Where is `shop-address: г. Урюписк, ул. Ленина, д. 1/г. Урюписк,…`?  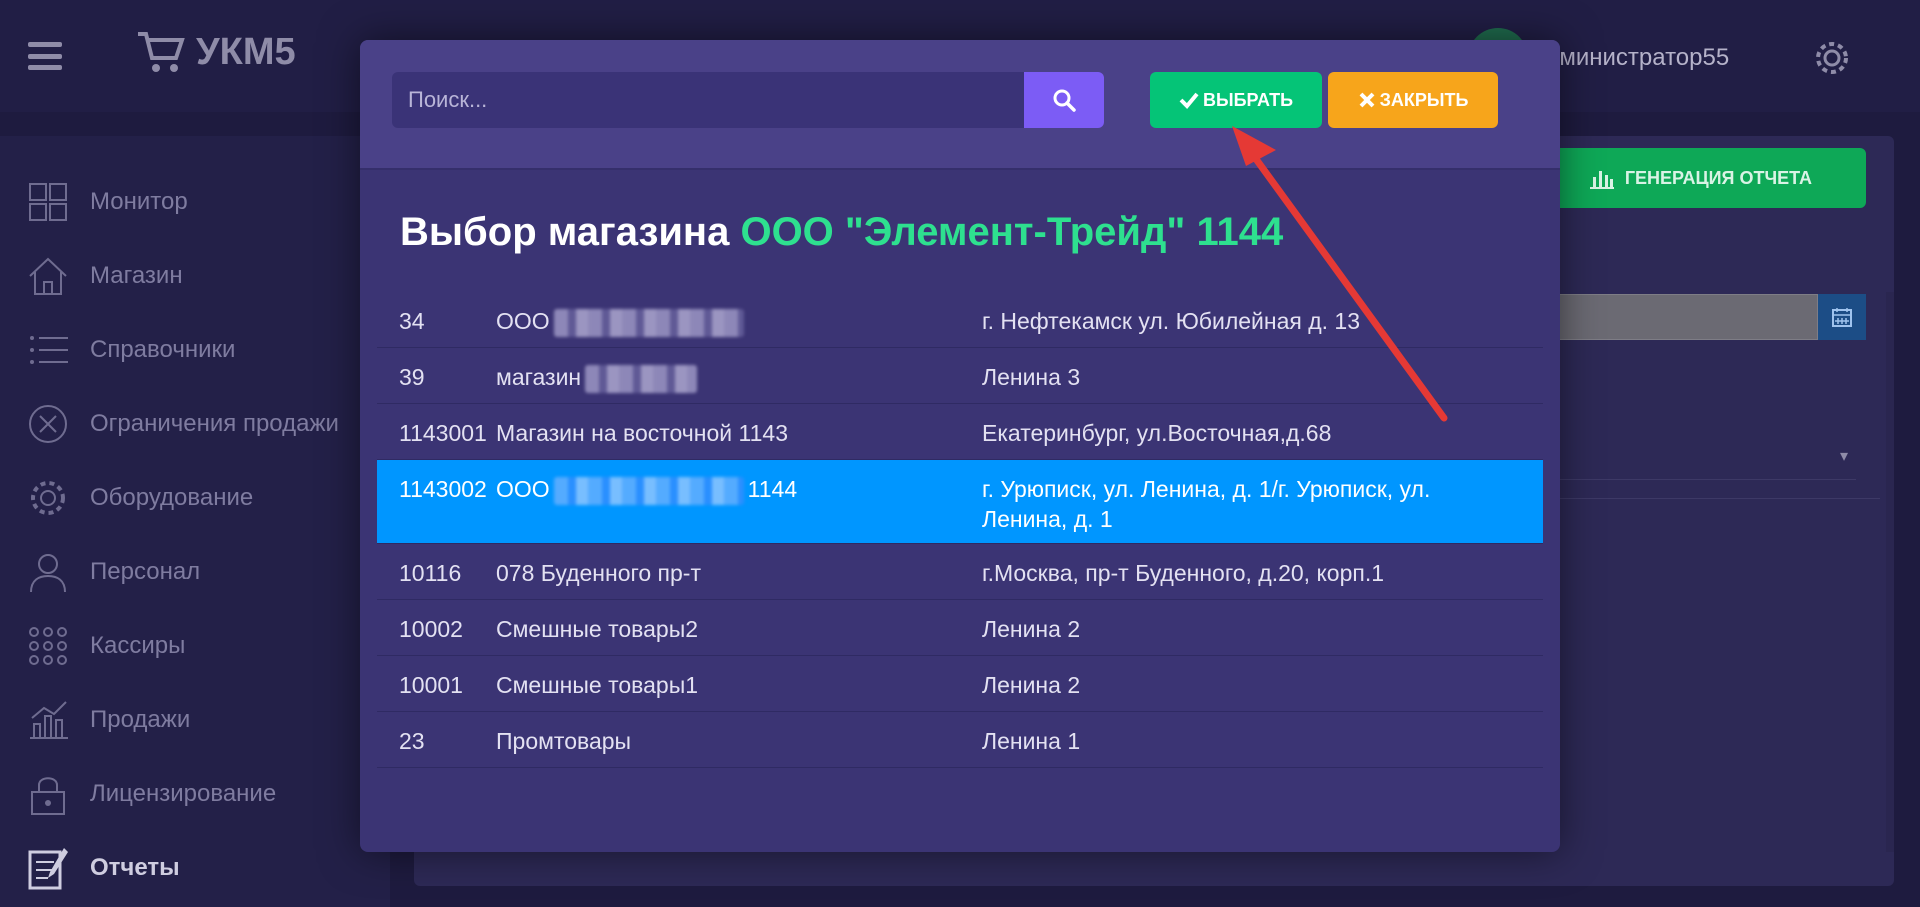
shop-address: г. Урюписк, ул. Ленина, д. 1/г. Урюписк,… is located at coordinates (1206, 504).